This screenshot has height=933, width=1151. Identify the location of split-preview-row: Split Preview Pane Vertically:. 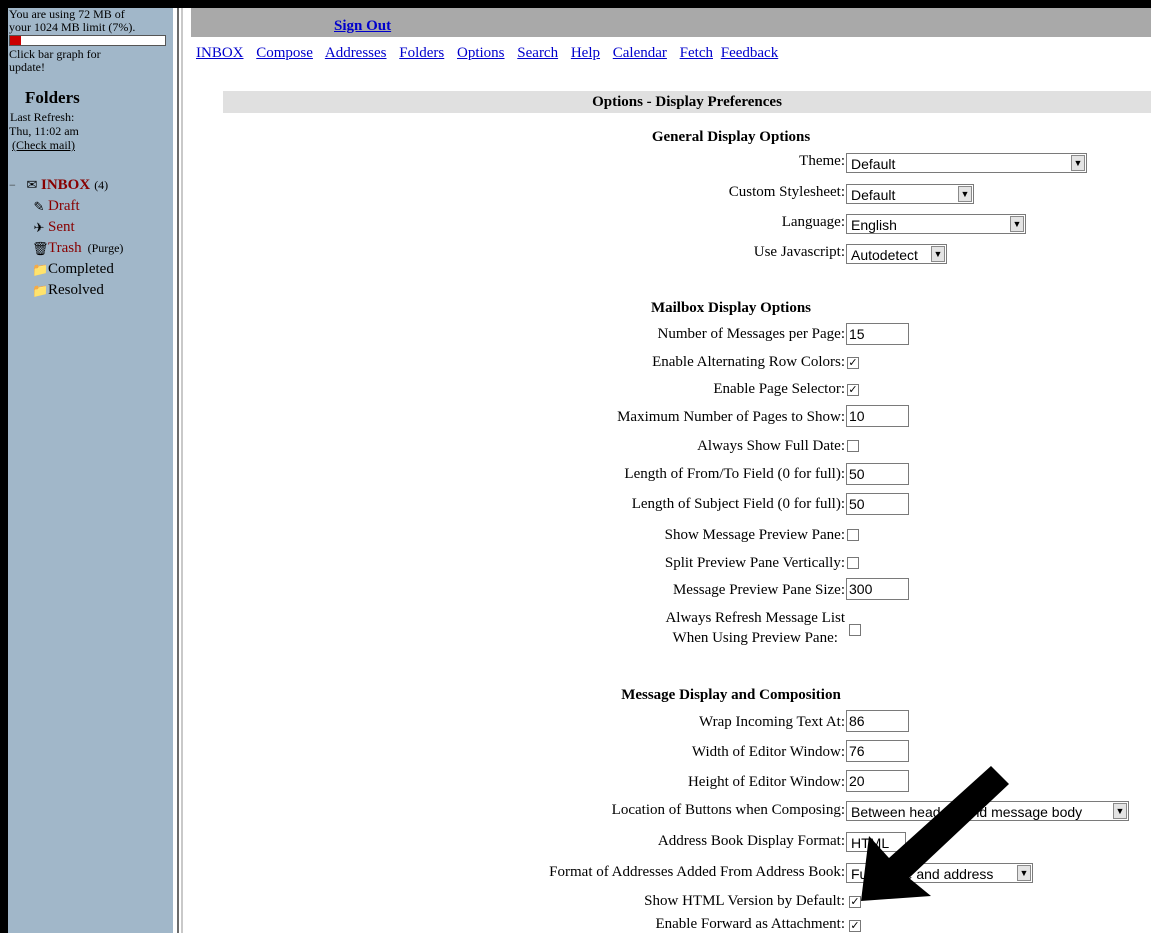
(671, 565).